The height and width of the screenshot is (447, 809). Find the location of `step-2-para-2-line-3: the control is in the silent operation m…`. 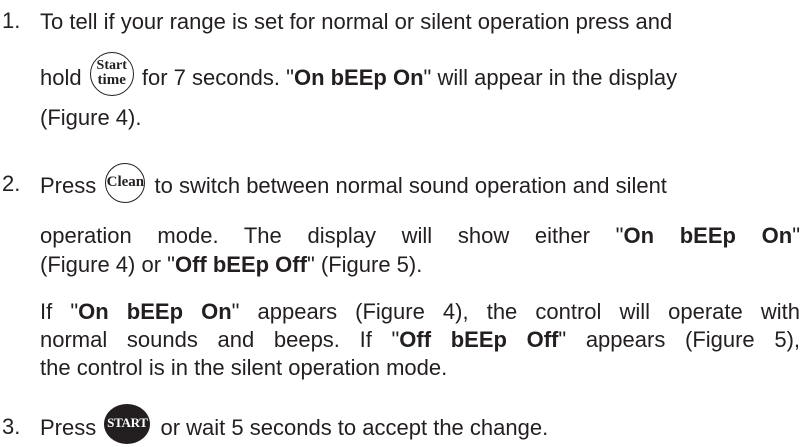

step-2-para-2-line-3: the control is in the silent operation m… is located at coordinates (244, 367).